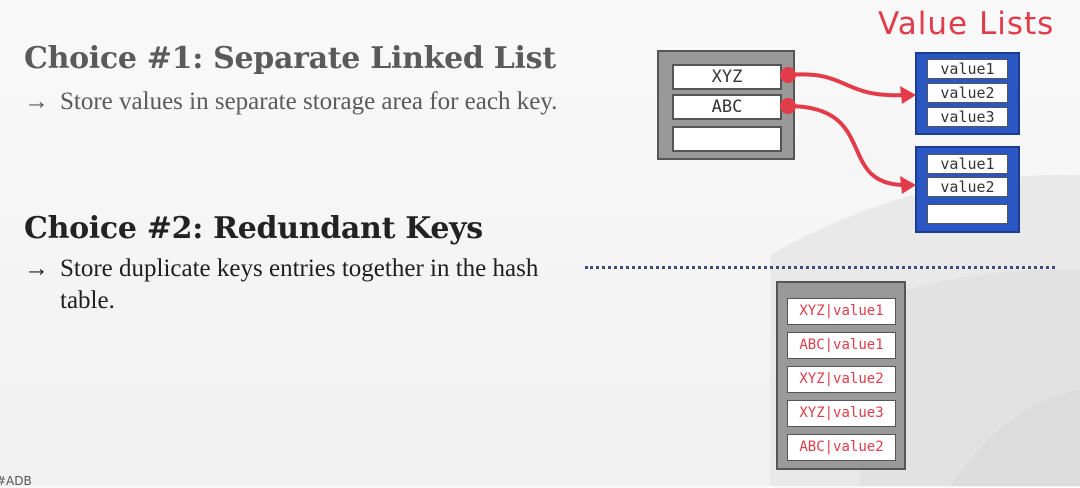  I want to click on value-list-cell: value3, so click(967, 117).